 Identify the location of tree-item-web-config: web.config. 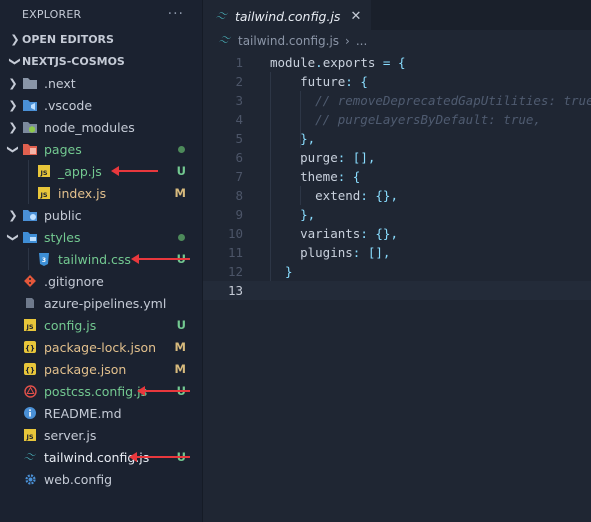
(101, 479).